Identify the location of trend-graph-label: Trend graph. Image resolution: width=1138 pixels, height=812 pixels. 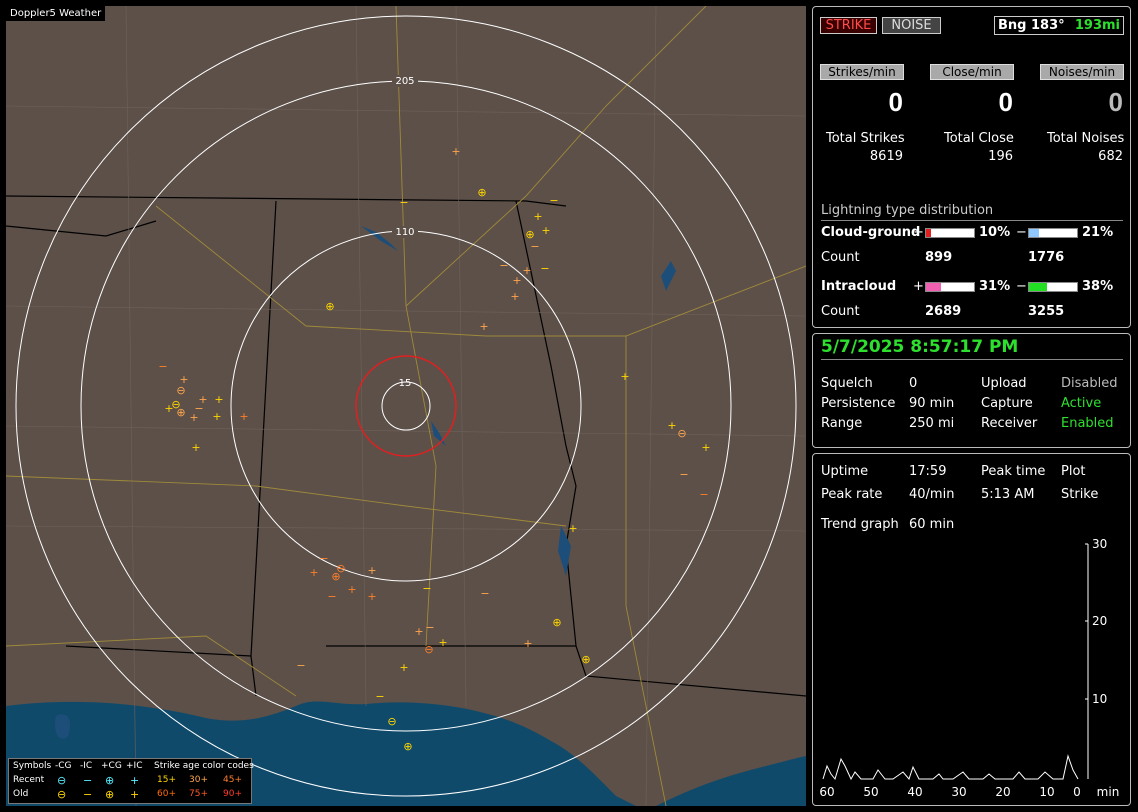
(860, 524).